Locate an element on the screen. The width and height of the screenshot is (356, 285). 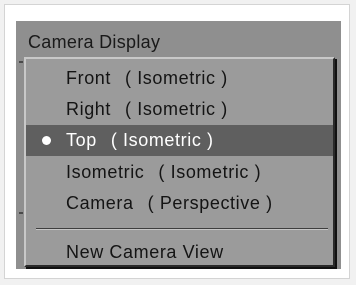
bullet-icon is located at coordinates (46, 140).